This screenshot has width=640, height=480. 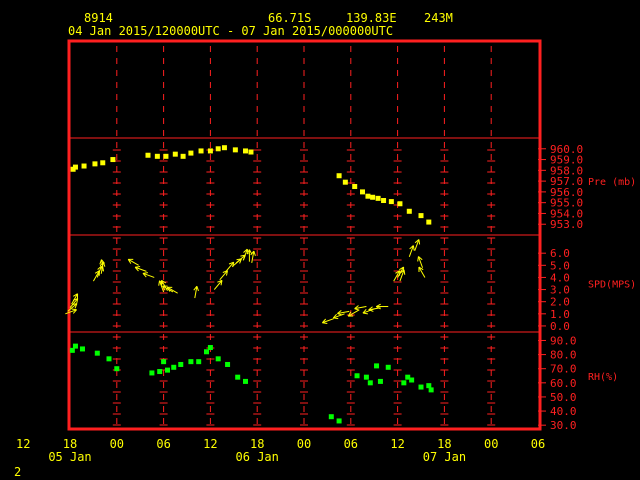 I want to click on station-elevation: 243M, so click(x=438, y=18).